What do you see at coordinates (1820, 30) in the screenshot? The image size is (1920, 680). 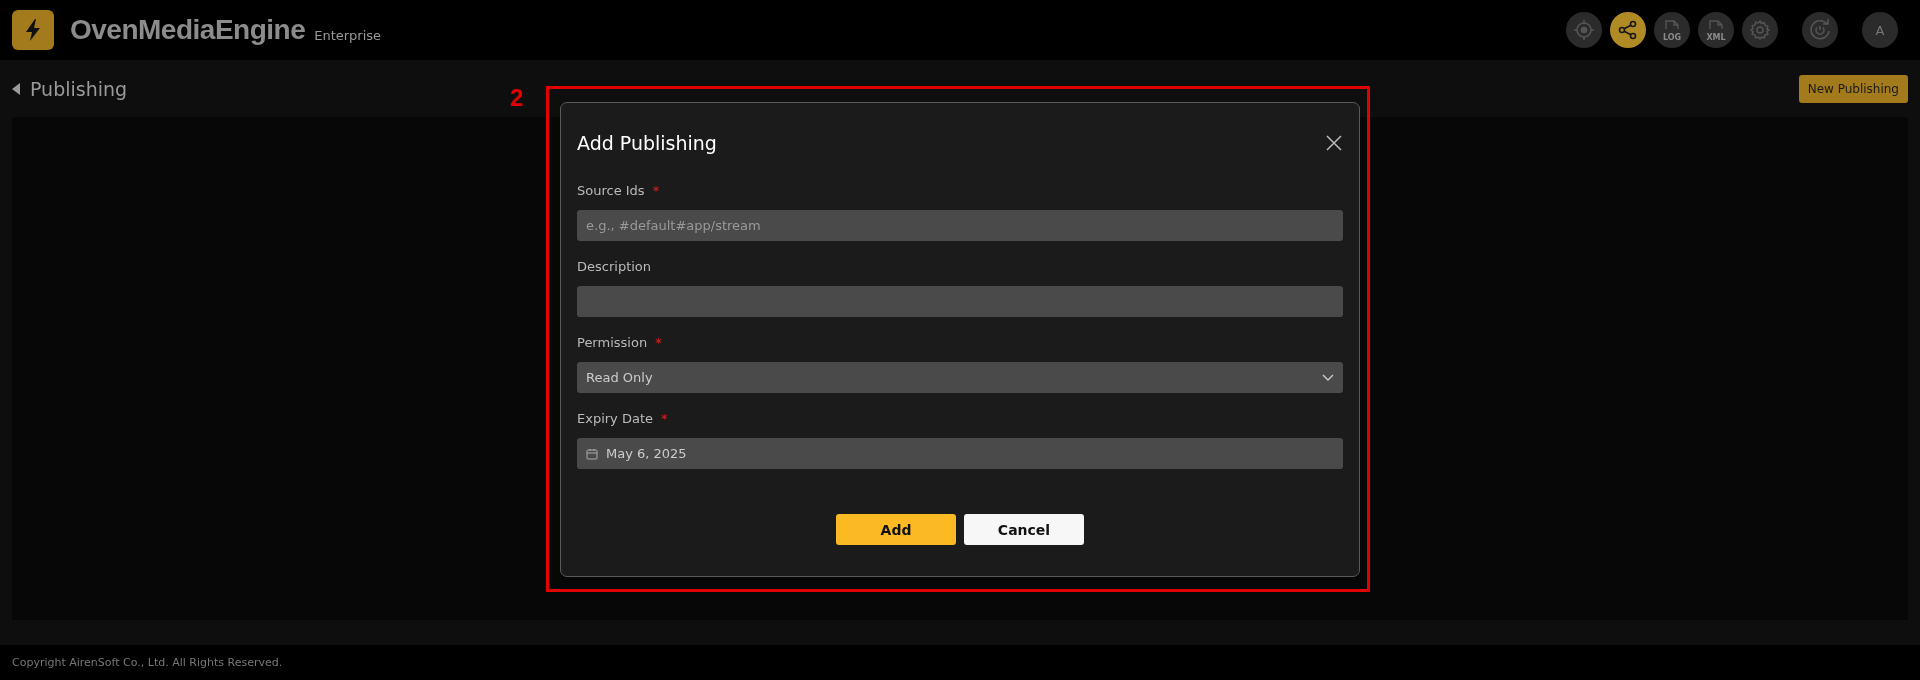 I see `restart-icon` at bounding box center [1820, 30].